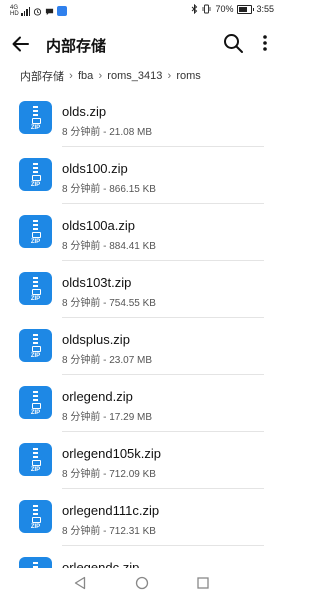 This screenshot has width=320, height=600. I want to click on file-meta: 8 分钟前 - 866.15 KB, so click(109, 189).